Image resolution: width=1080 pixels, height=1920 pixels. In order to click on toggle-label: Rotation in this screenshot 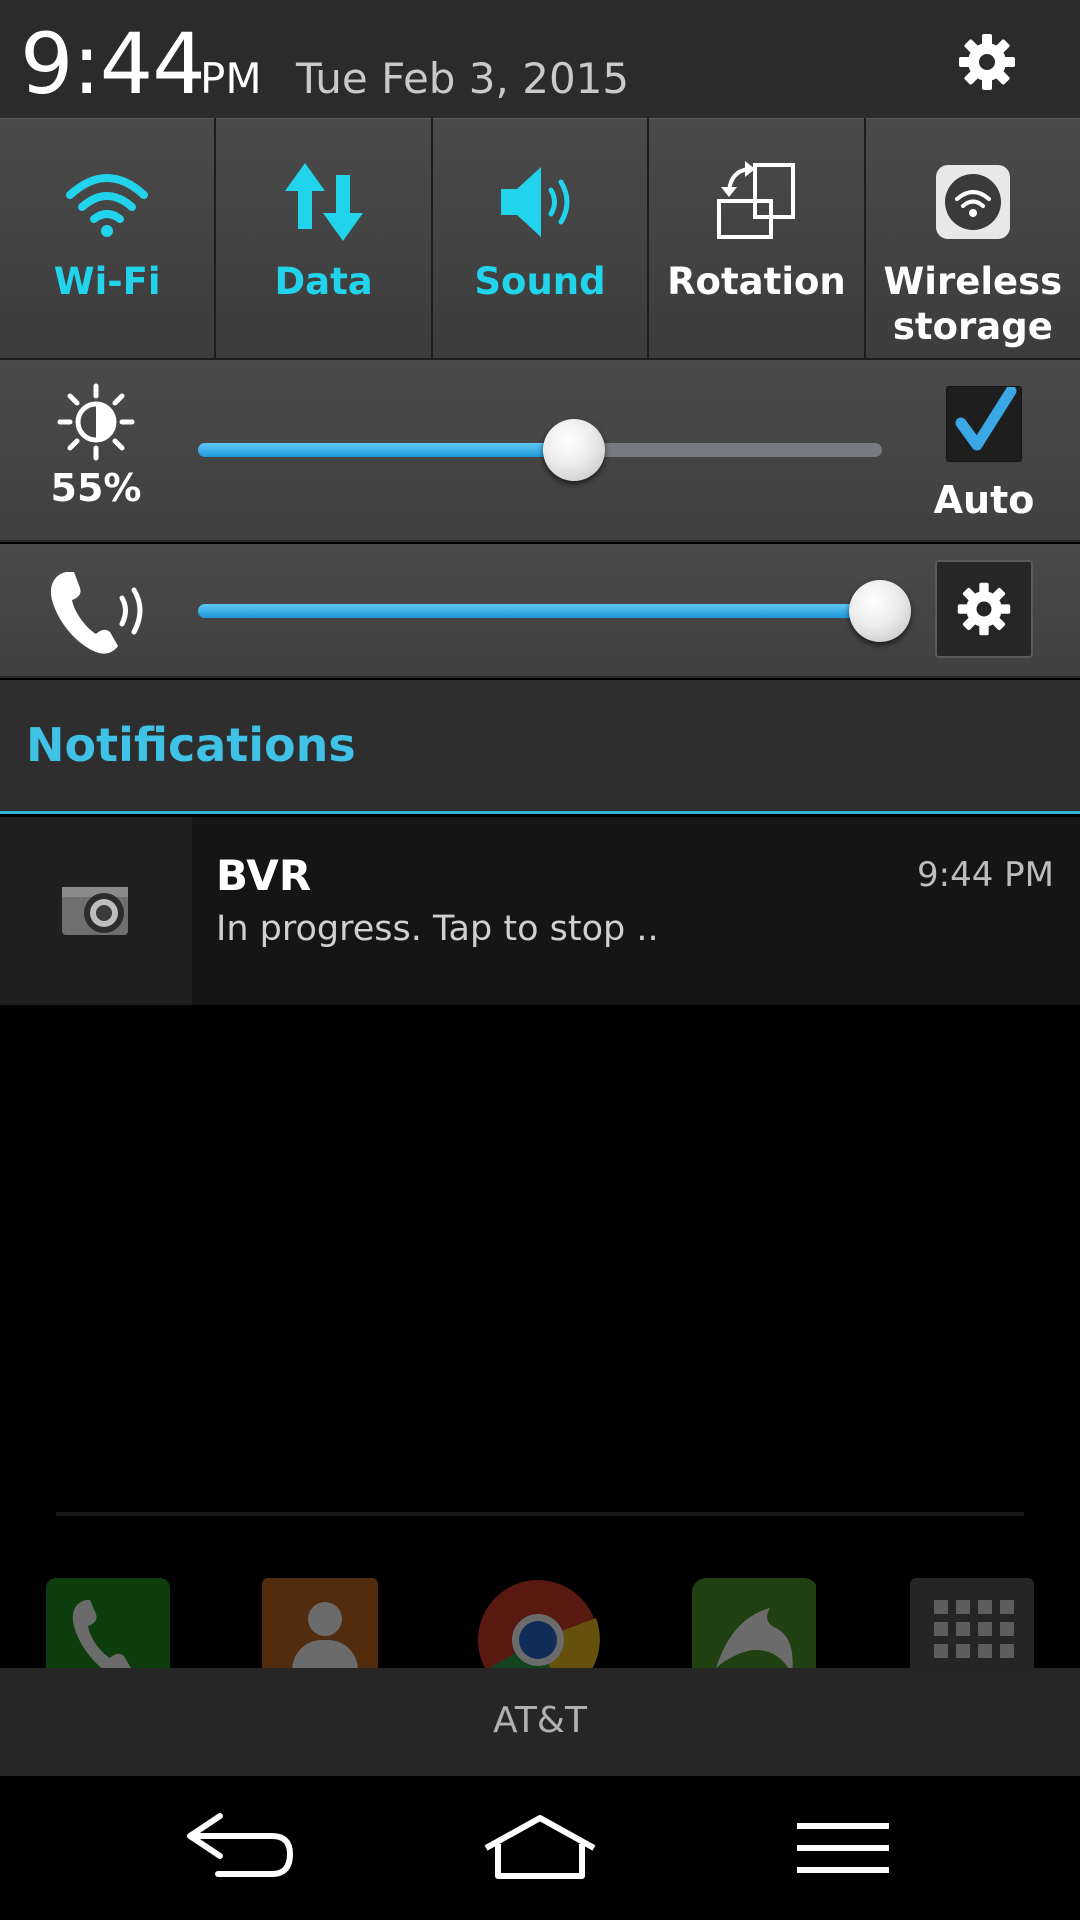, I will do `click(756, 281)`.